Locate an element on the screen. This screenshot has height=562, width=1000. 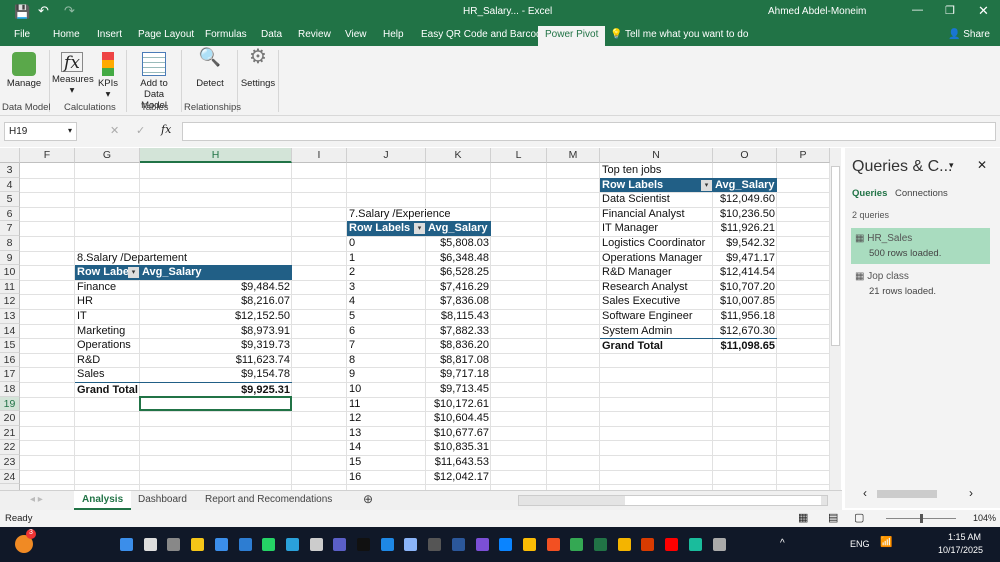
tab-view: View is located at coordinates (356, 34).